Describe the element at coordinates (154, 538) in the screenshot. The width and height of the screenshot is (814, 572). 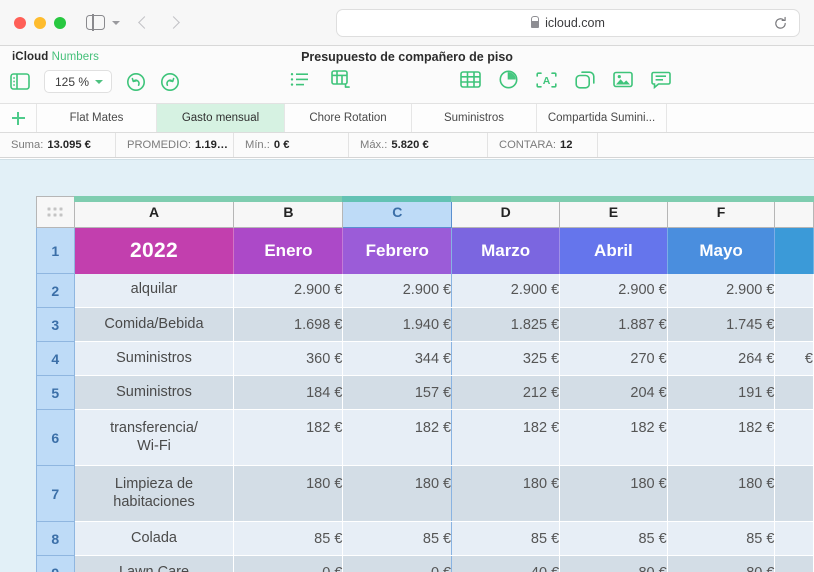
I see `cell-a8: Colada` at that location.